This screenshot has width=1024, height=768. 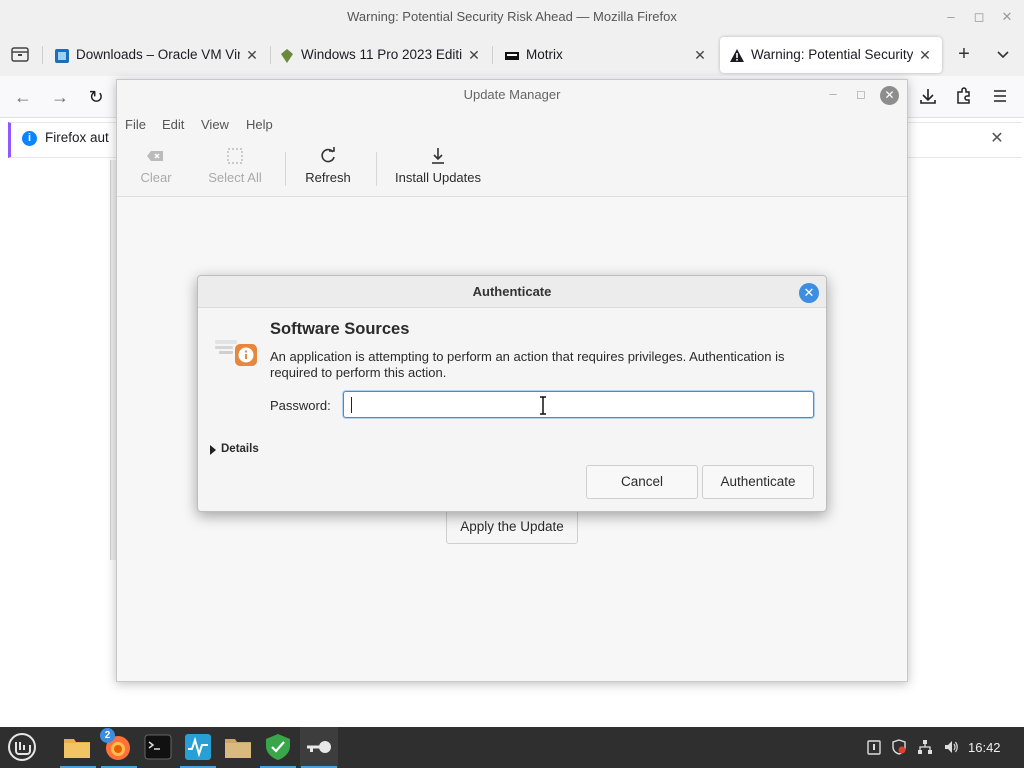 I want to click on tab-windows-11: Windows 11 Pro 2023 Editio ✕, so click(x=380, y=55).